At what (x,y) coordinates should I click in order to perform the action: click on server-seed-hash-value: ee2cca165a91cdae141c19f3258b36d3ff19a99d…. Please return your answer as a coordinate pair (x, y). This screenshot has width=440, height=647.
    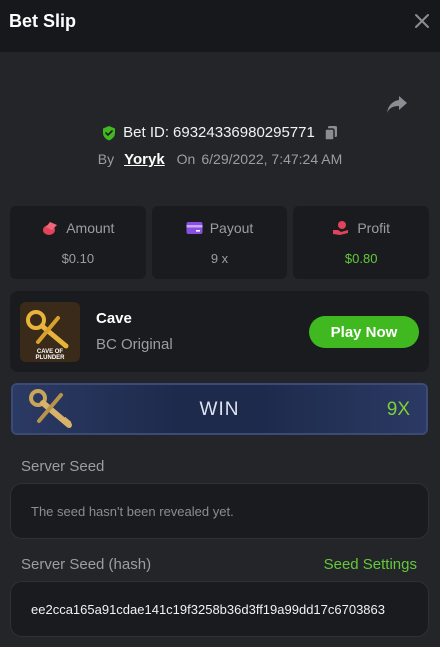
    Looking at the image, I should click on (208, 609).